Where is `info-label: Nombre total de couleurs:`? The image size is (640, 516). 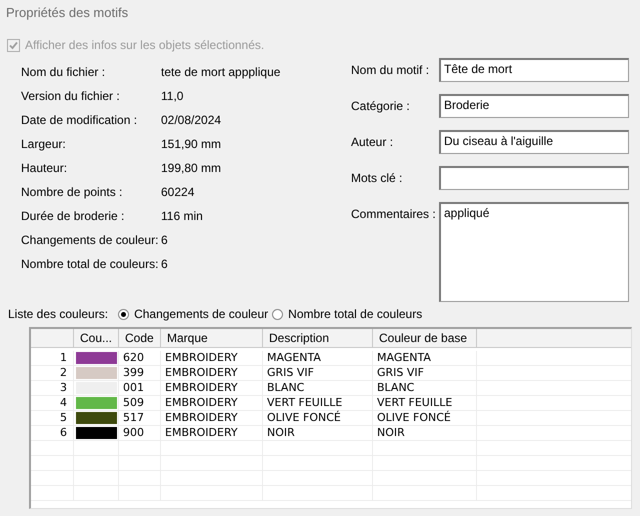 info-label: Nombre total de couleurs: is located at coordinates (90, 264).